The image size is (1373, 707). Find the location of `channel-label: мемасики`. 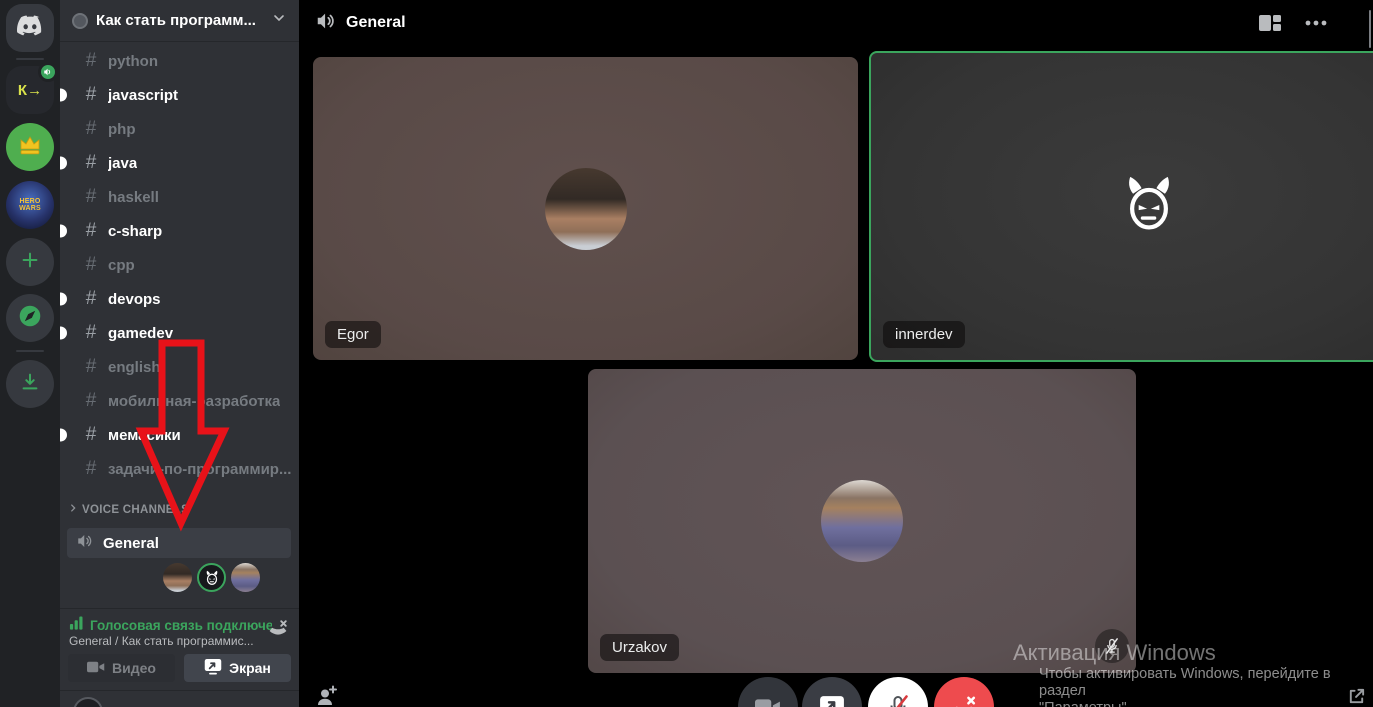

channel-label: мемасики is located at coordinates (144, 435).